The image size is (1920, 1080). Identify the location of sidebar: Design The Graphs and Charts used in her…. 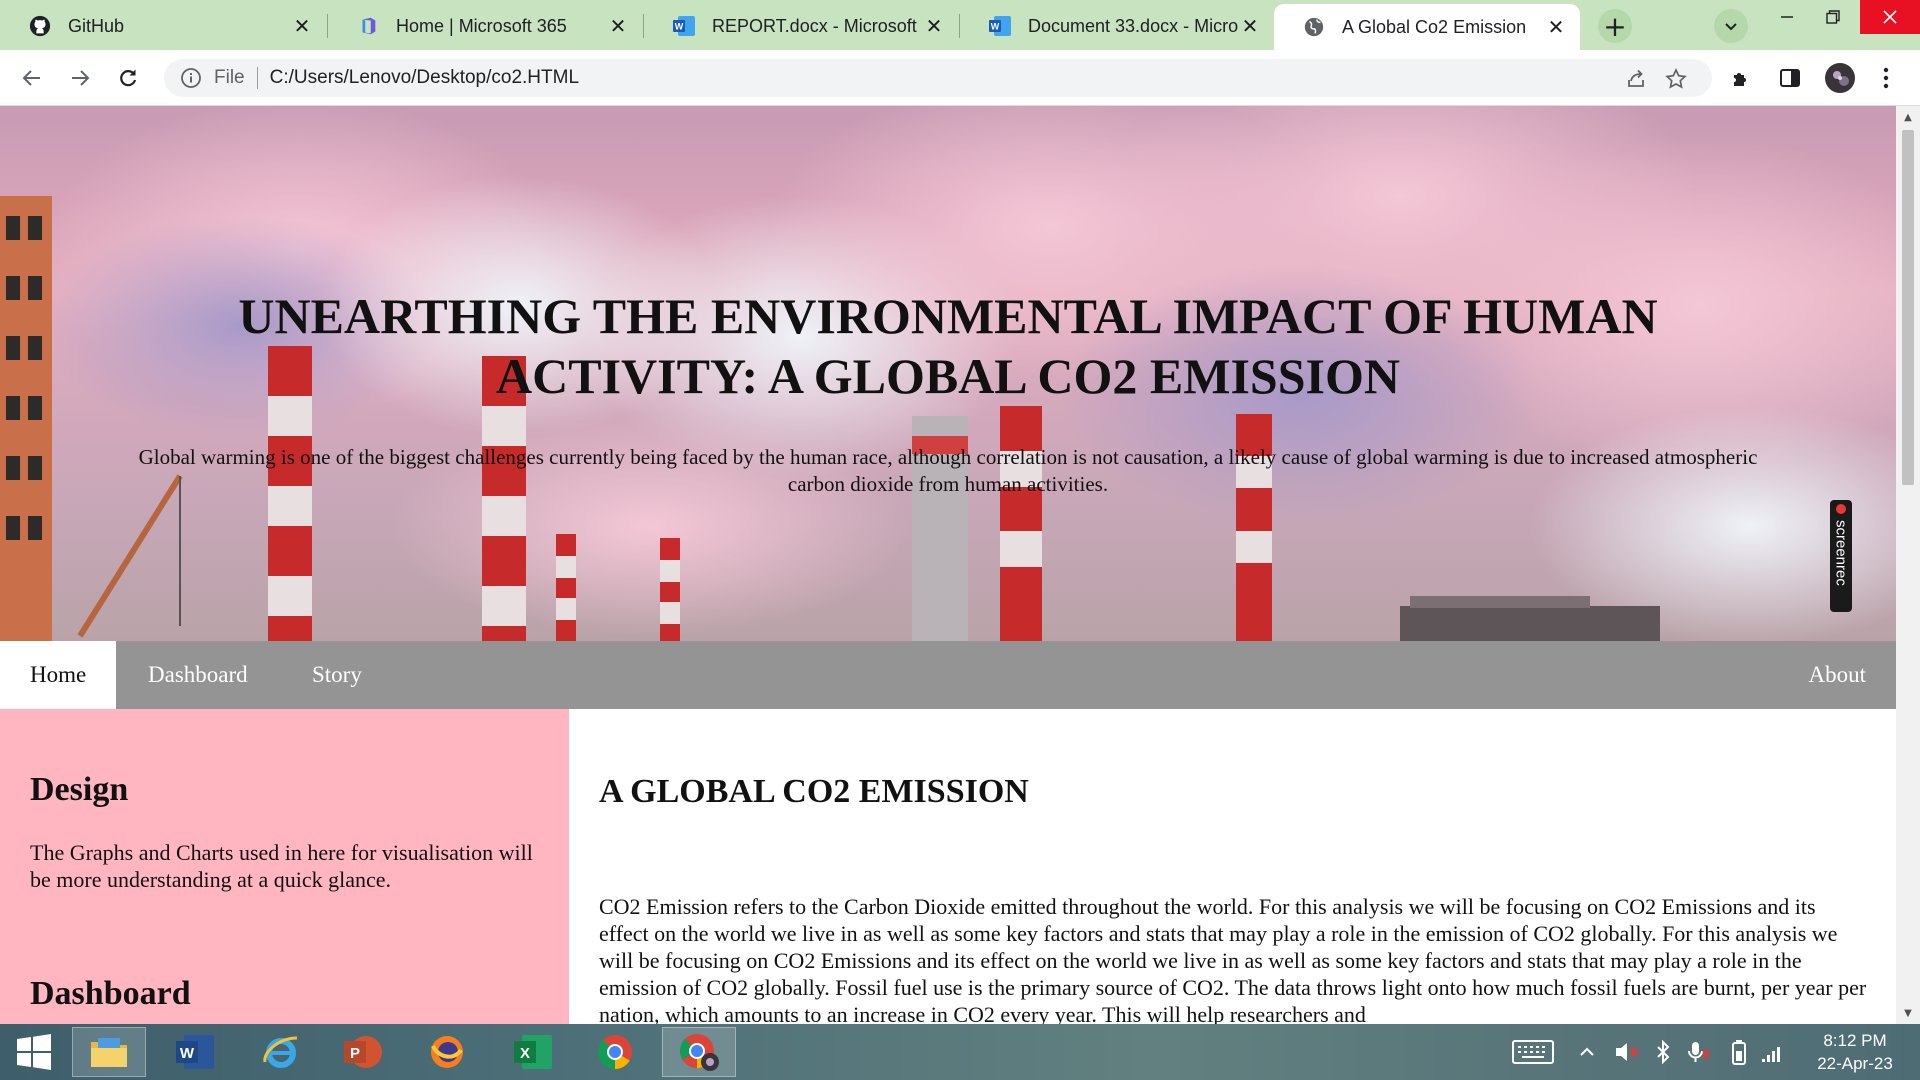
(284, 866).